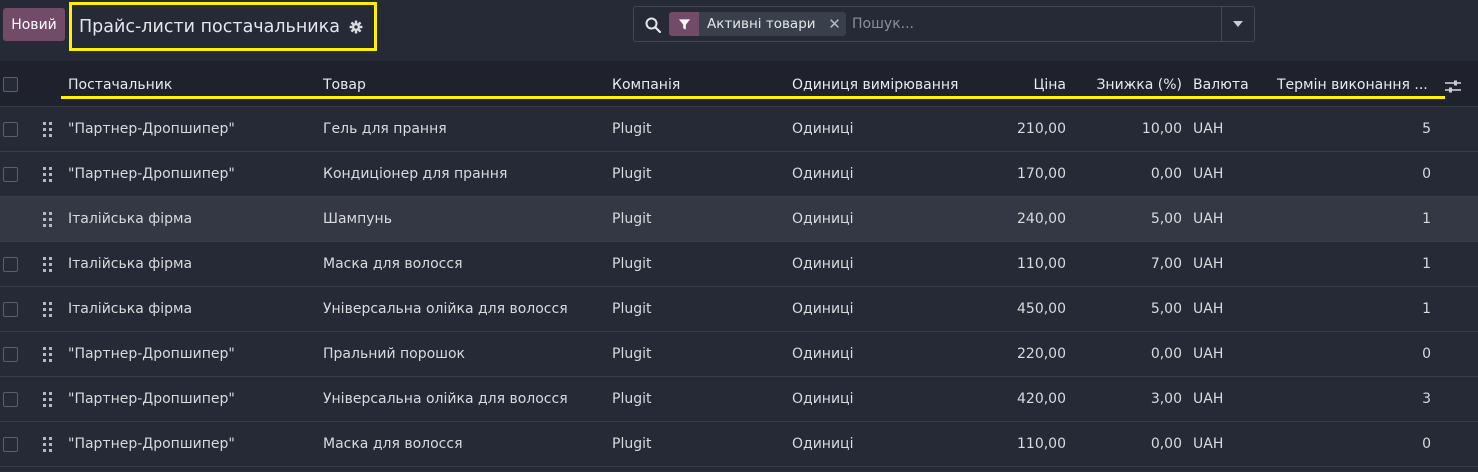 The width and height of the screenshot is (1478, 472). What do you see at coordinates (1161, 129) in the screenshot?
I see `cell-discount: 10,00` at bounding box center [1161, 129].